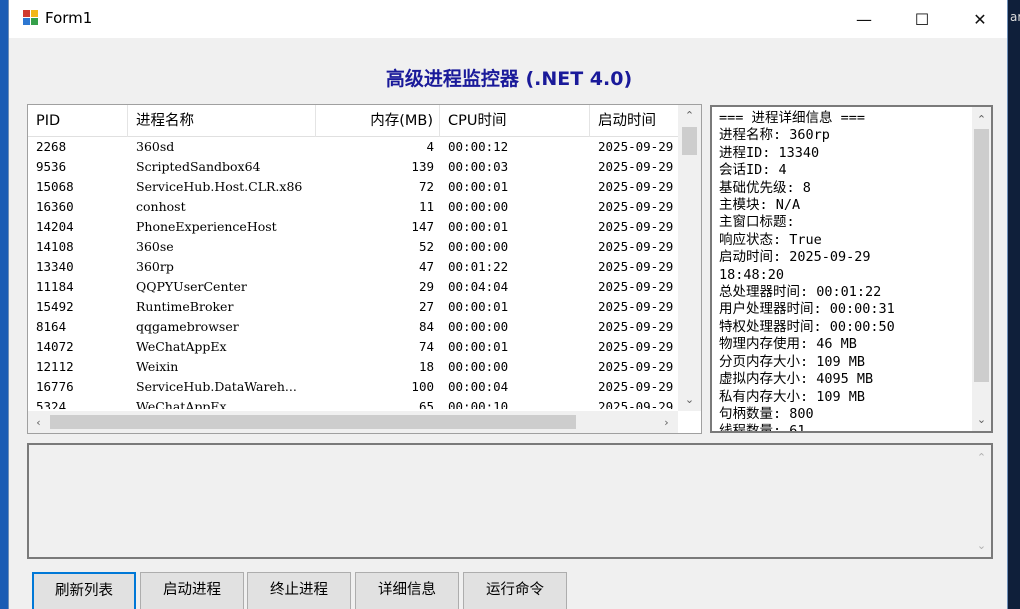  Describe the element at coordinates (1015, 17) in the screenshot. I see `desktop-edge-text: ar` at that location.